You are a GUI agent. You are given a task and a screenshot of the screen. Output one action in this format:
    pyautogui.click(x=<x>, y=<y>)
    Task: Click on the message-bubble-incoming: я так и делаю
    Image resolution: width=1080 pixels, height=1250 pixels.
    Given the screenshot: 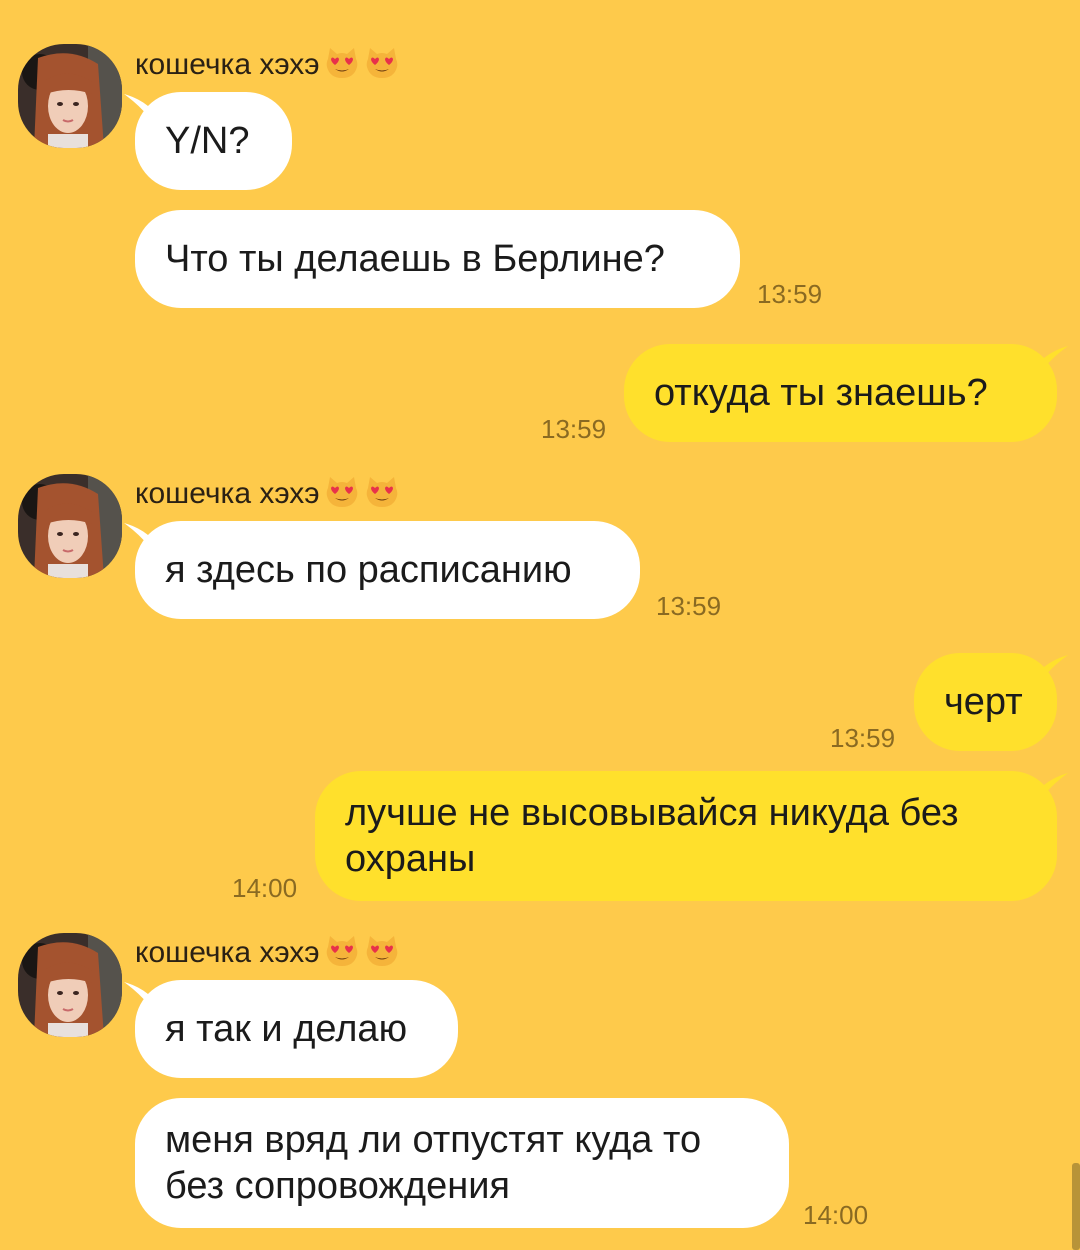 What is the action you would take?
    pyautogui.click(x=296, y=1029)
    